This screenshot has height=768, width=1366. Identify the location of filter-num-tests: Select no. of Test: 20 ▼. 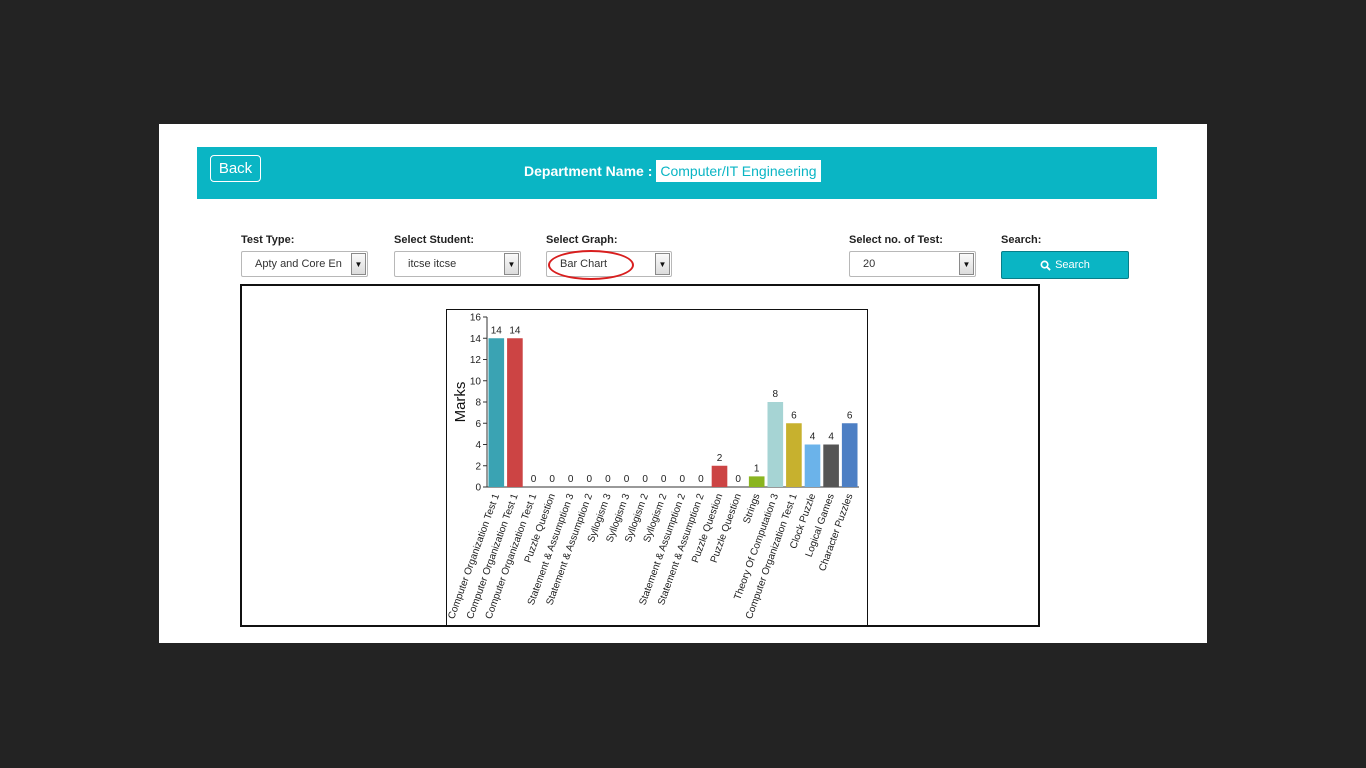
(912, 255).